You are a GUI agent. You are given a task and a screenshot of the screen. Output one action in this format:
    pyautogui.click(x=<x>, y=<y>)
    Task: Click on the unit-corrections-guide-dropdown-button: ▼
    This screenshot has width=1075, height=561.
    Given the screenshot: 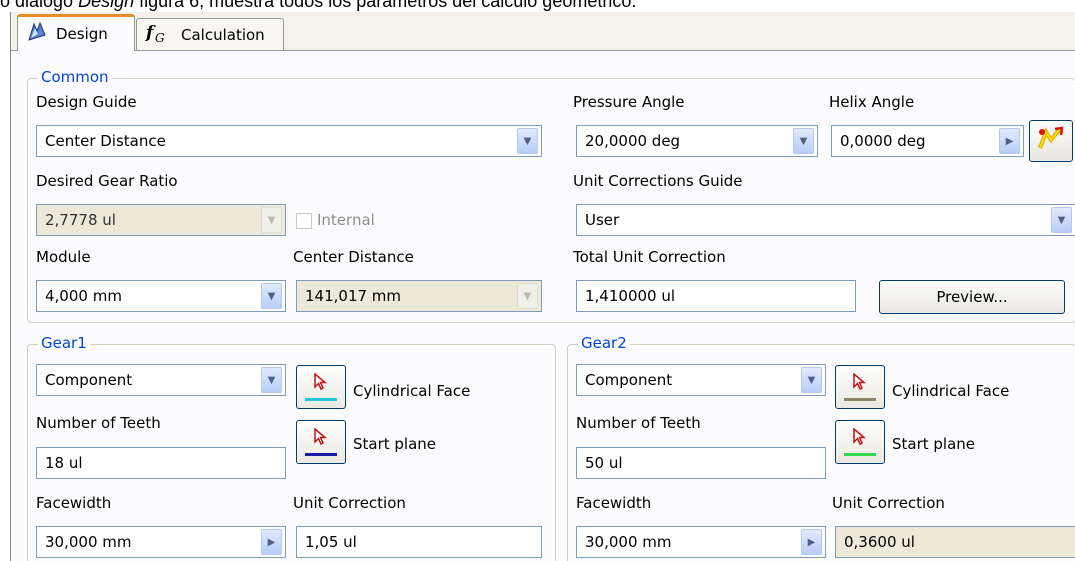 What is the action you would take?
    pyautogui.click(x=1061, y=220)
    